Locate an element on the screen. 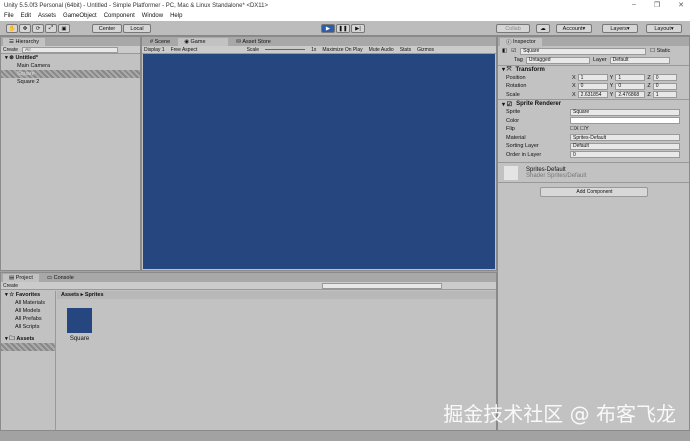 The width and height of the screenshot is (690, 441). tab-game: ◉ Game is located at coordinates (203, 42).